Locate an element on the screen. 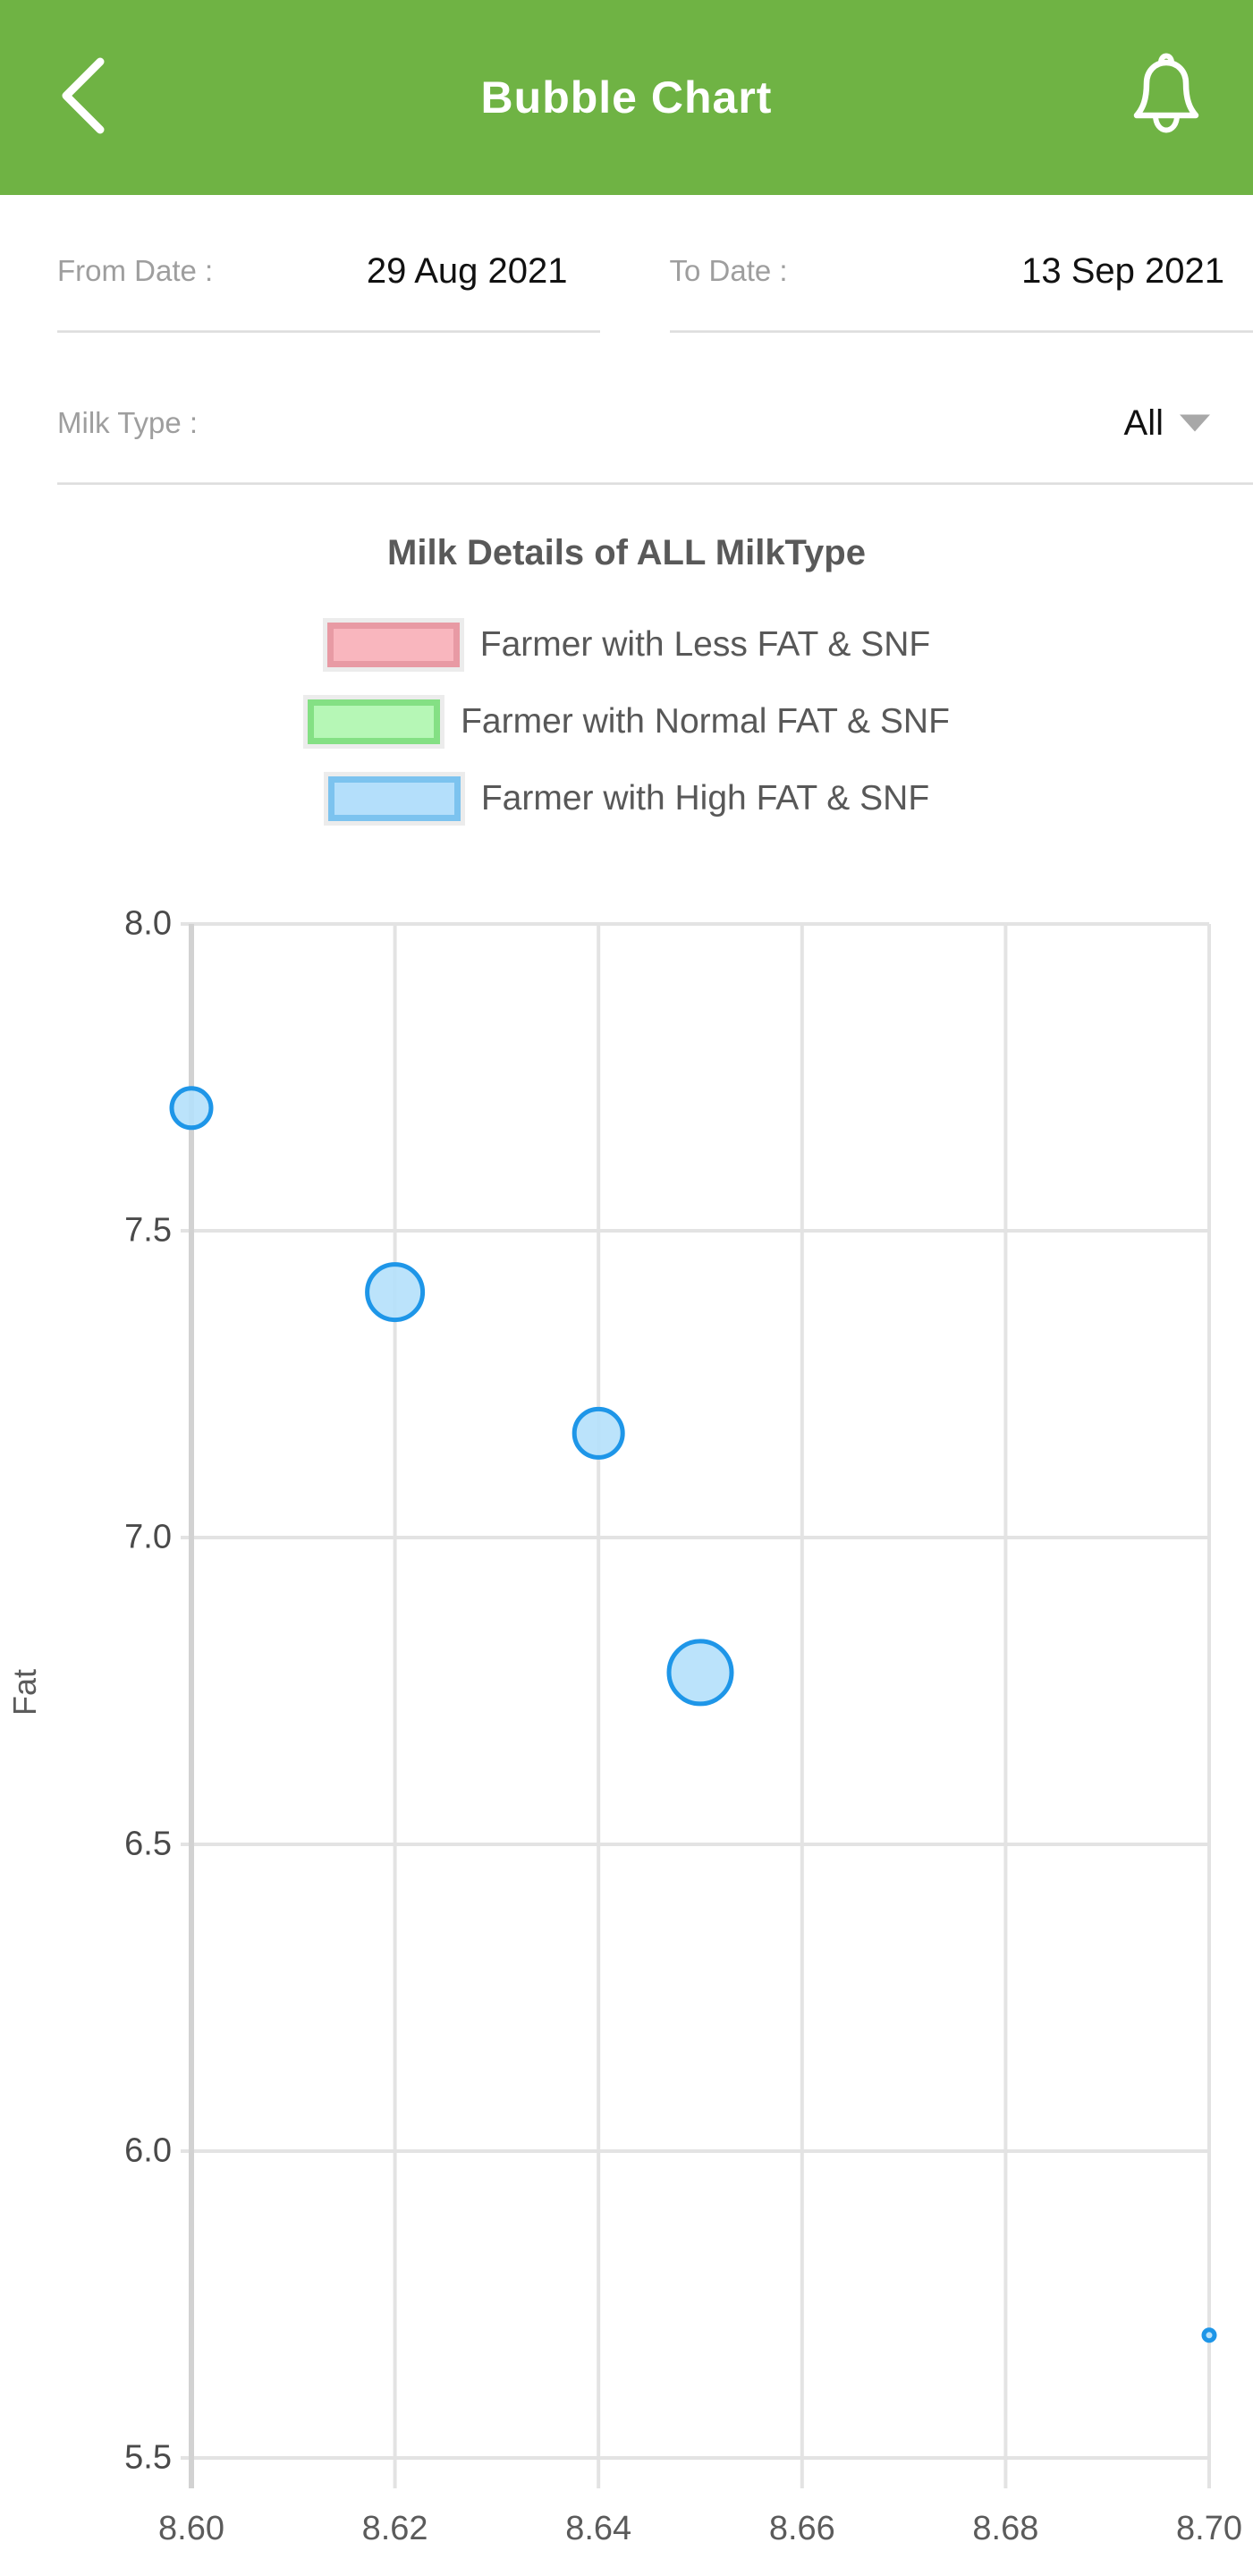 Image resolution: width=1253 pixels, height=2576 pixels. from-date-value: 29 Aug 2021 is located at coordinates (468, 271).